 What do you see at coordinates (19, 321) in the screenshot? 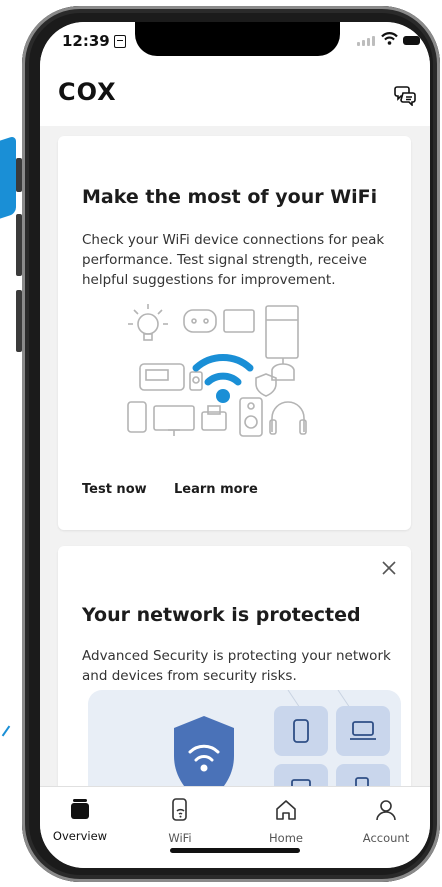
I see `phone-volume-down` at bounding box center [19, 321].